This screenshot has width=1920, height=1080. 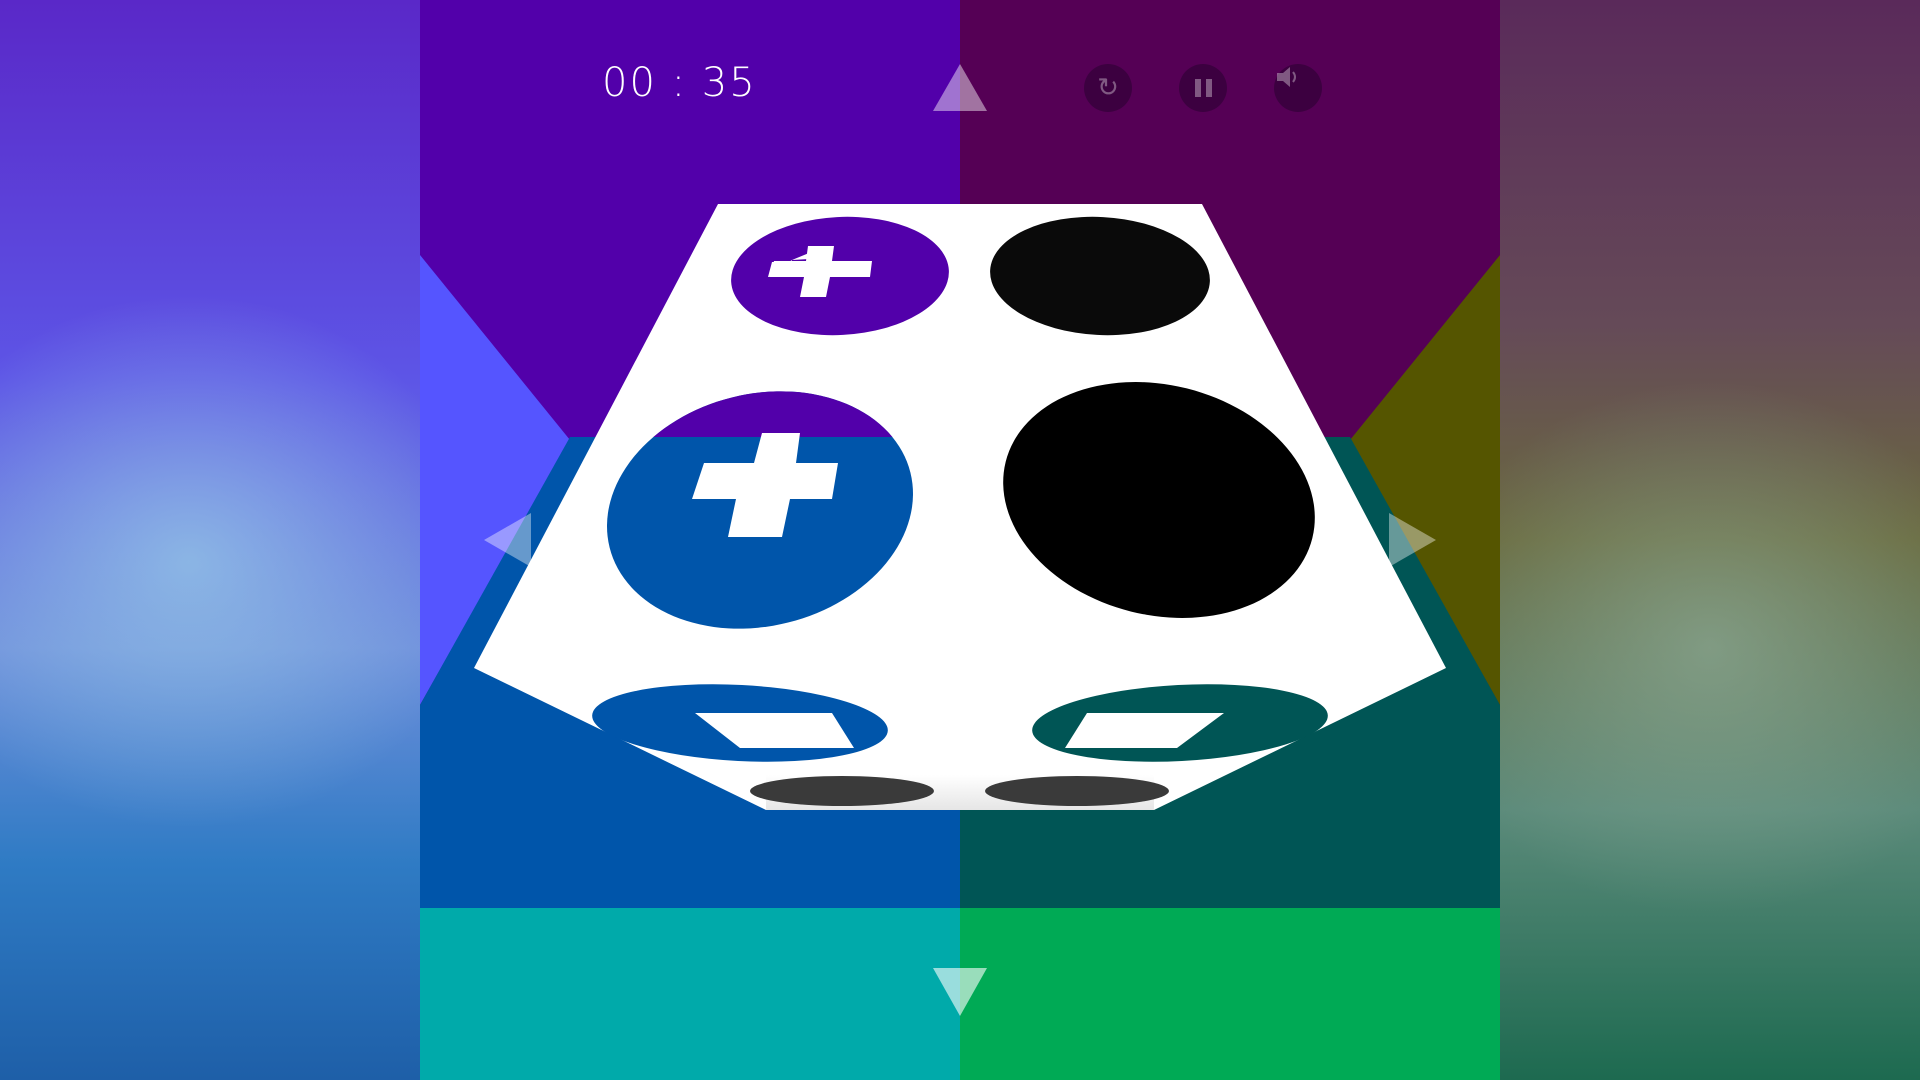 I want to click on sound-button, so click(x=1298, y=88).